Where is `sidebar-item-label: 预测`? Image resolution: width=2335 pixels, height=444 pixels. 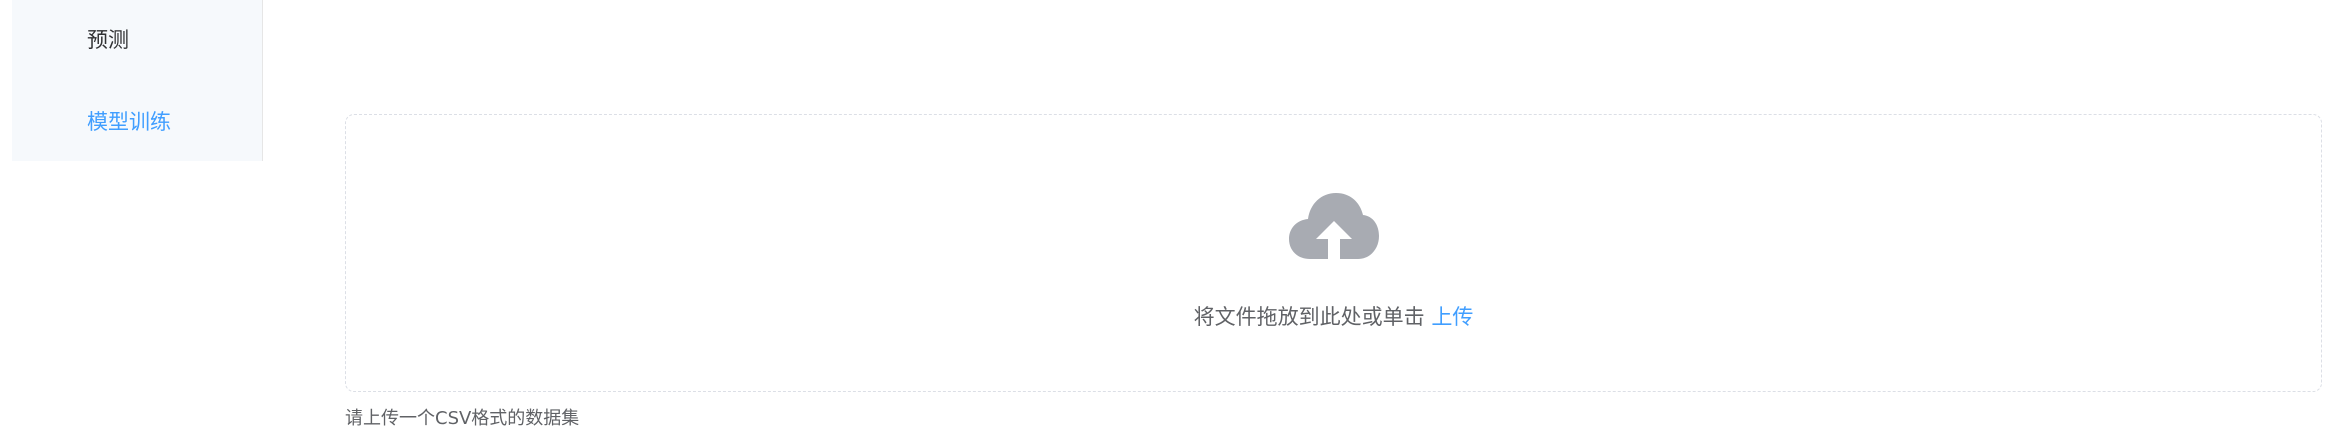 sidebar-item-label: 预测 is located at coordinates (108, 39).